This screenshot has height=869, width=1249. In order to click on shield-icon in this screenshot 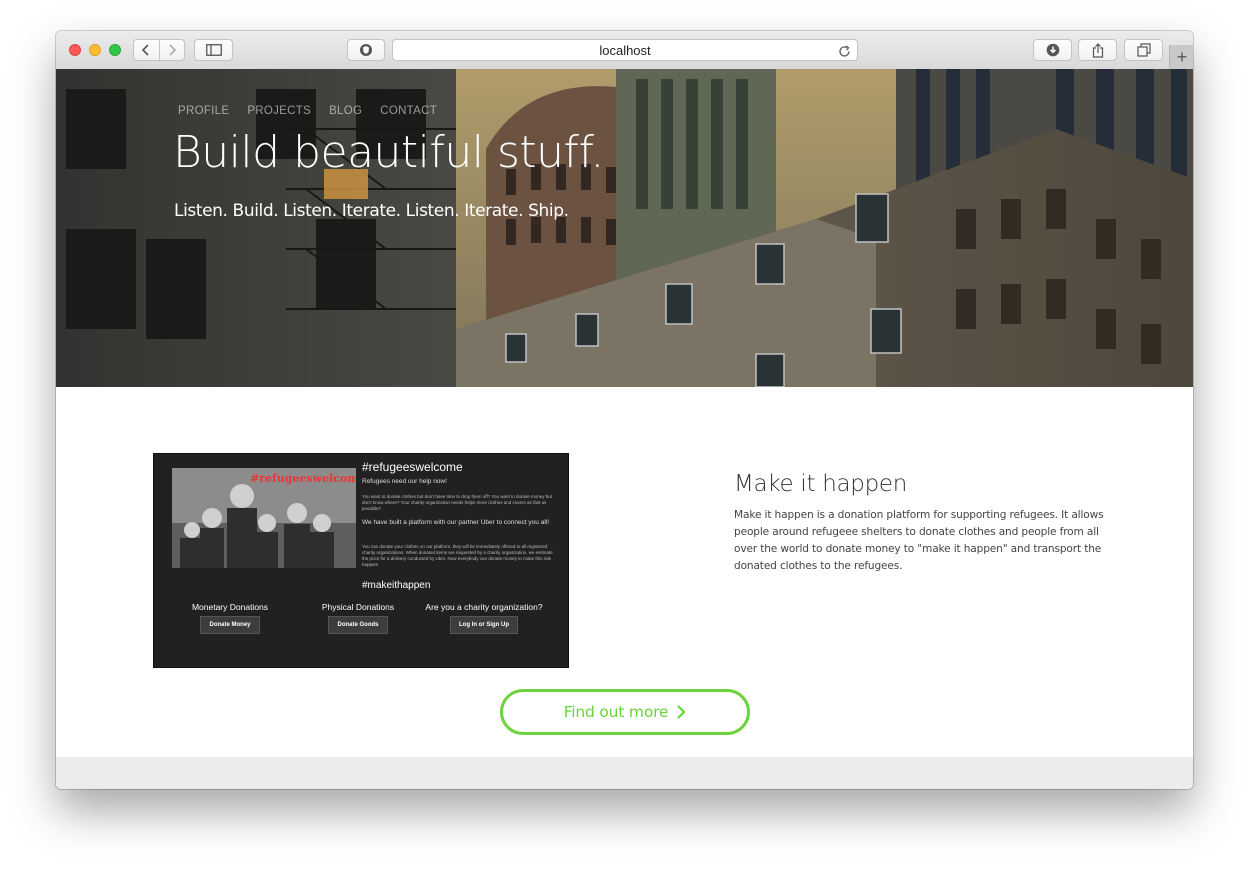, I will do `click(366, 50)`.